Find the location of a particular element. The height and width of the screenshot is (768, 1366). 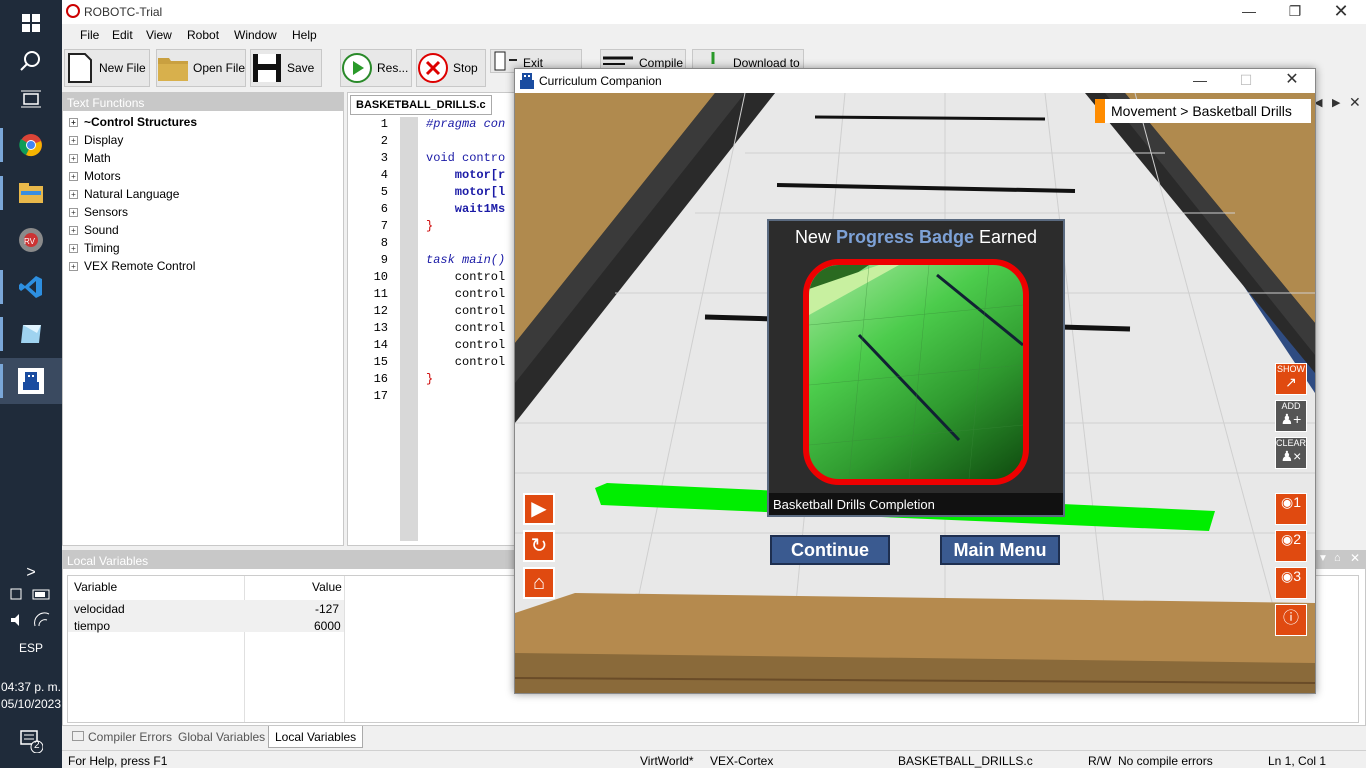

reset-icon: ↻ is located at coordinates (539, 546).